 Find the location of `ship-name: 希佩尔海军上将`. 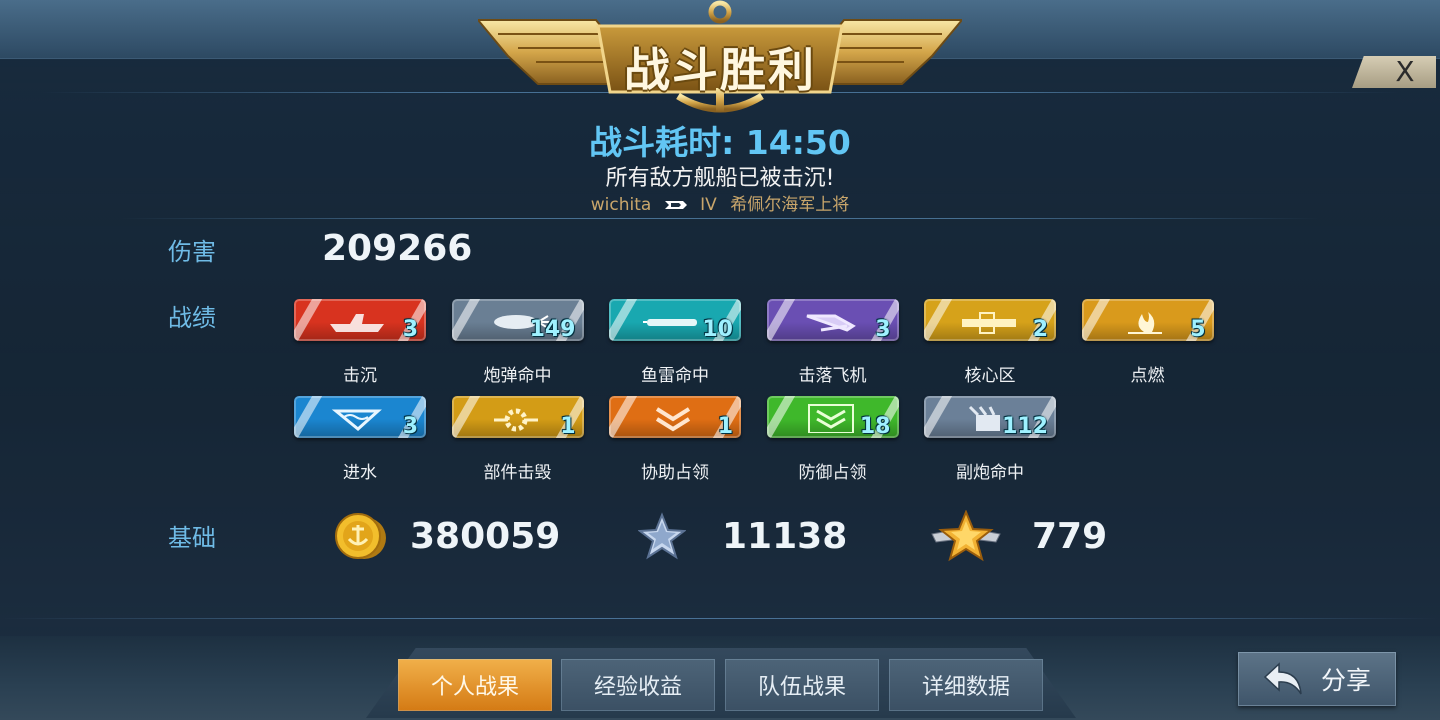

ship-name: 希佩尔海军上将 is located at coordinates (790, 205).